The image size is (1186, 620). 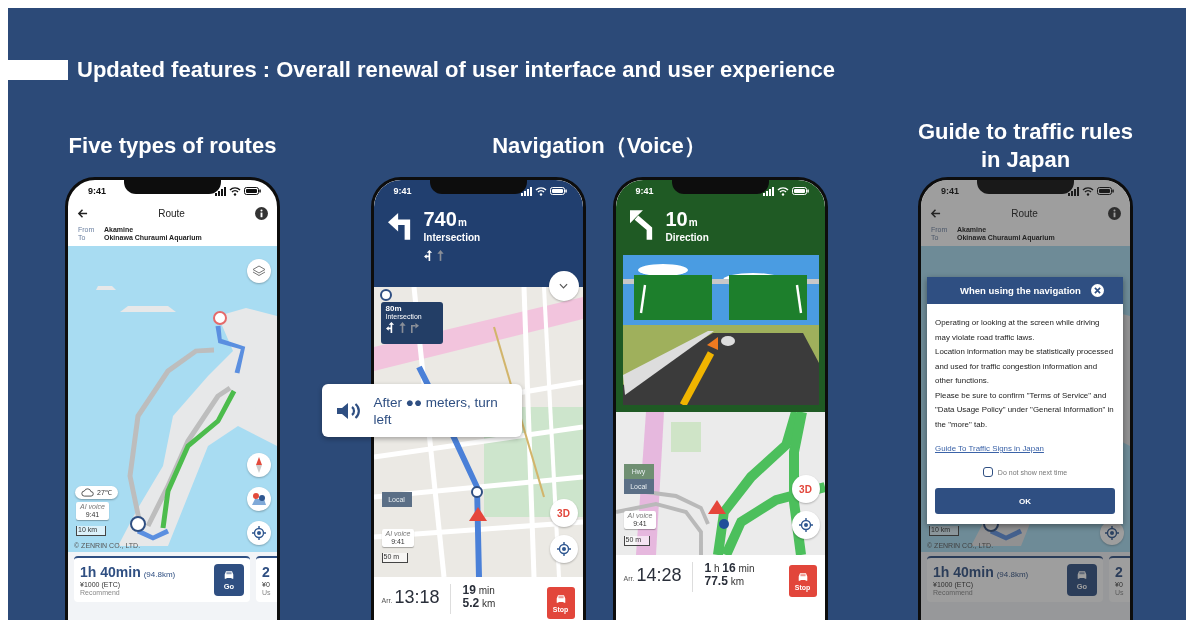 I want to click on distance-value: 10, so click(x=676, y=219).